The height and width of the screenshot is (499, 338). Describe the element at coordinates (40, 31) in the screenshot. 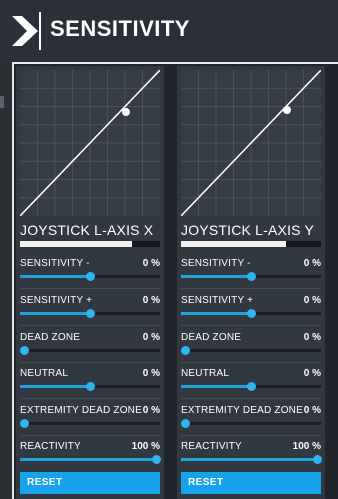

I see `header-divider` at that location.